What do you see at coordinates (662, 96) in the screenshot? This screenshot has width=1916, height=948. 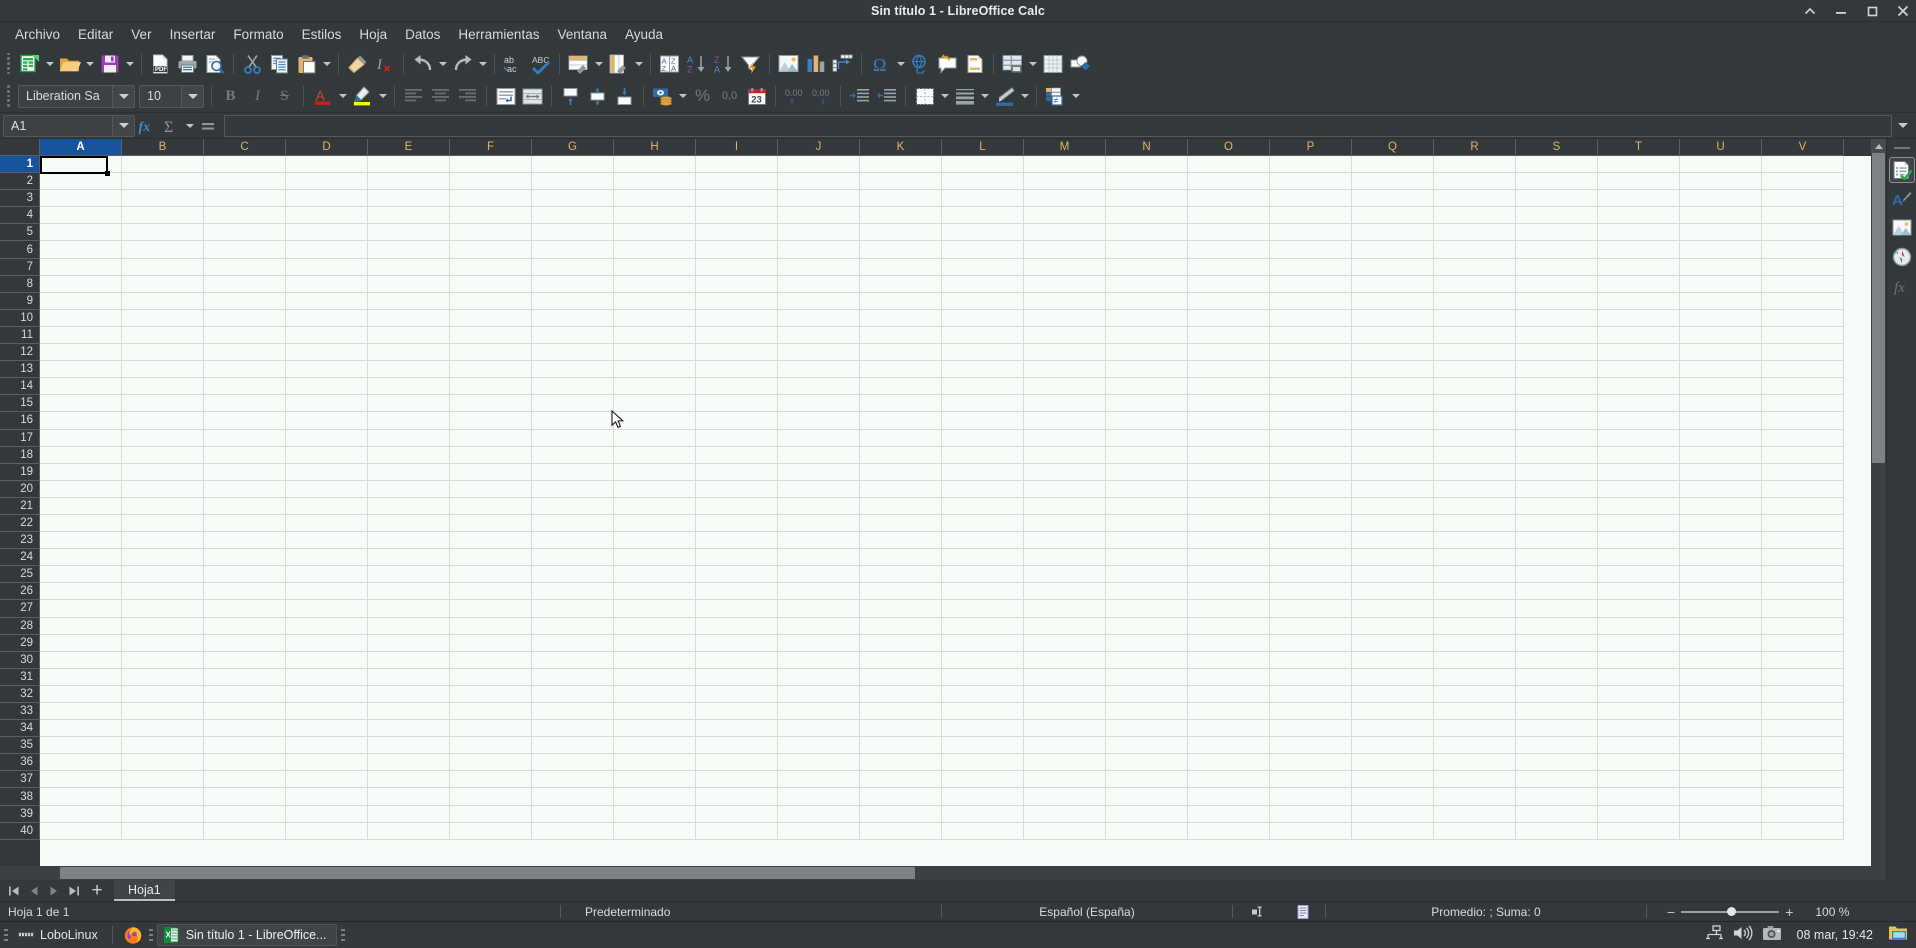 I see `format-currency-button` at bounding box center [662, 96].